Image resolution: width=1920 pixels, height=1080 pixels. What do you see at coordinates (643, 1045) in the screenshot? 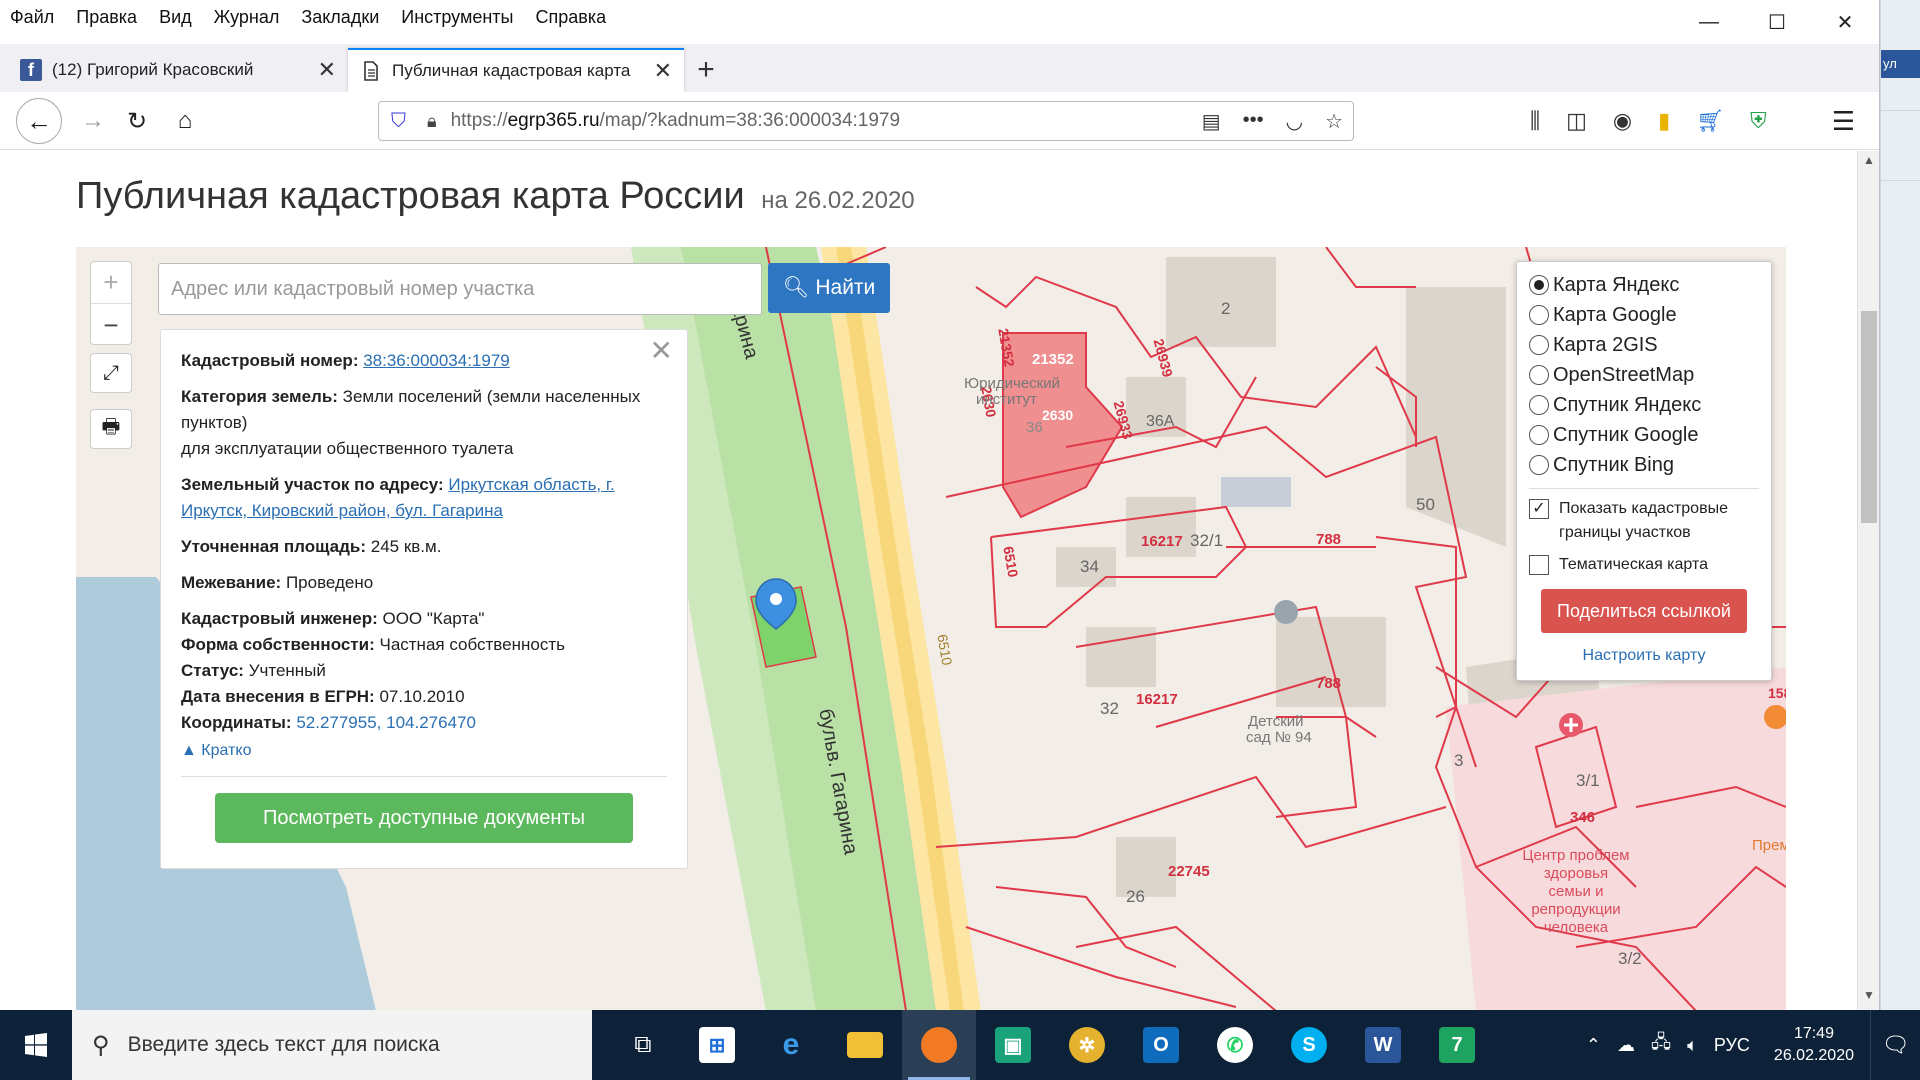
I see `task-view-icon: ⧉` at bounding box center [643, 1045].